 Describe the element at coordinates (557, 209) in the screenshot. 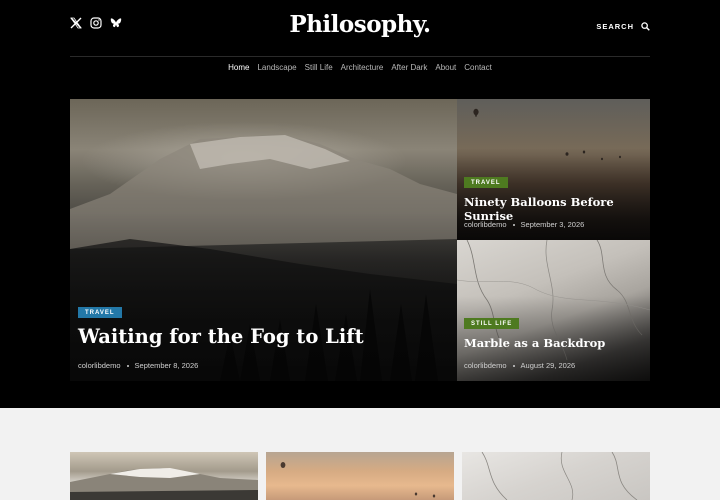

I see `post-title-balloons: Ninety Balloons Before Sunrise` at that location.